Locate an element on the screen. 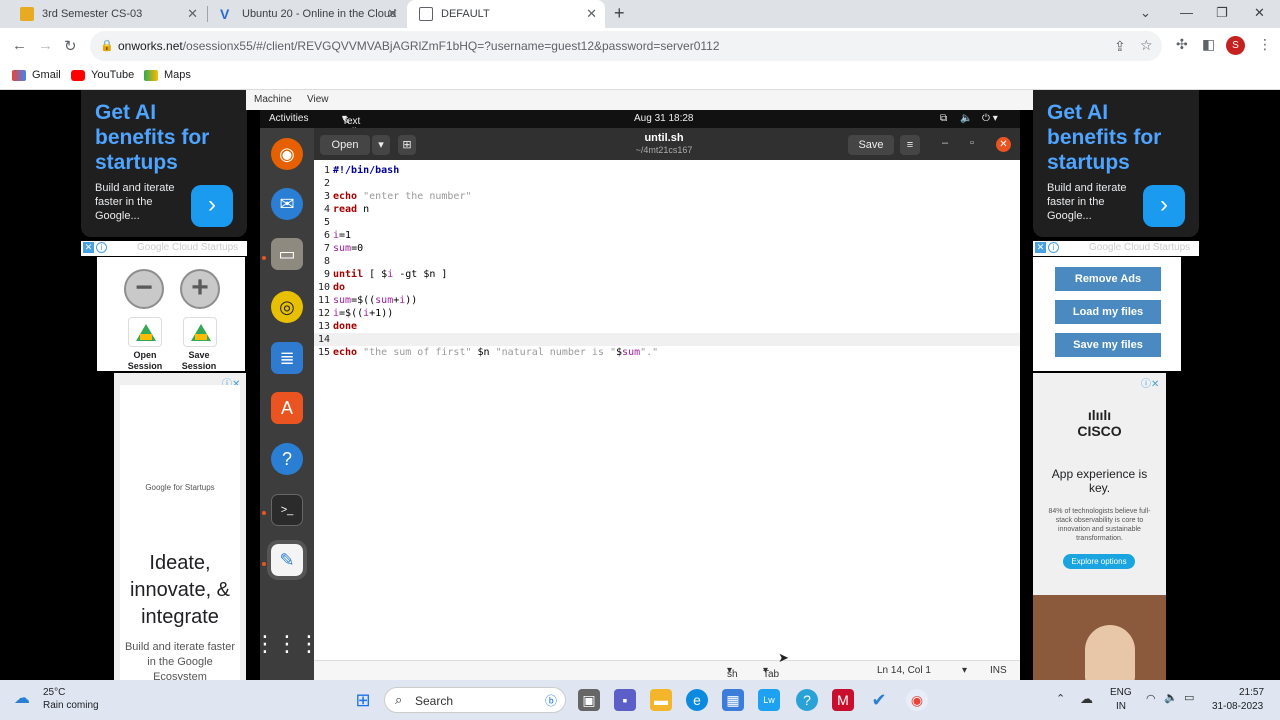  windows-start-icon: ⊞ is located at coordinates (363, 700).